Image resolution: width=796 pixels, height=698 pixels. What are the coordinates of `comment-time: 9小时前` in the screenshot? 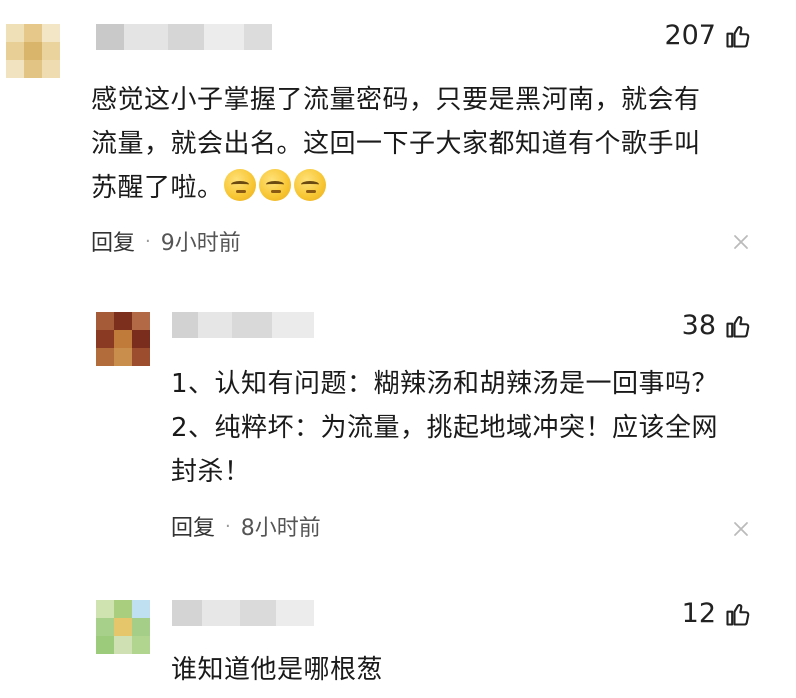 It's located at (200, 243).